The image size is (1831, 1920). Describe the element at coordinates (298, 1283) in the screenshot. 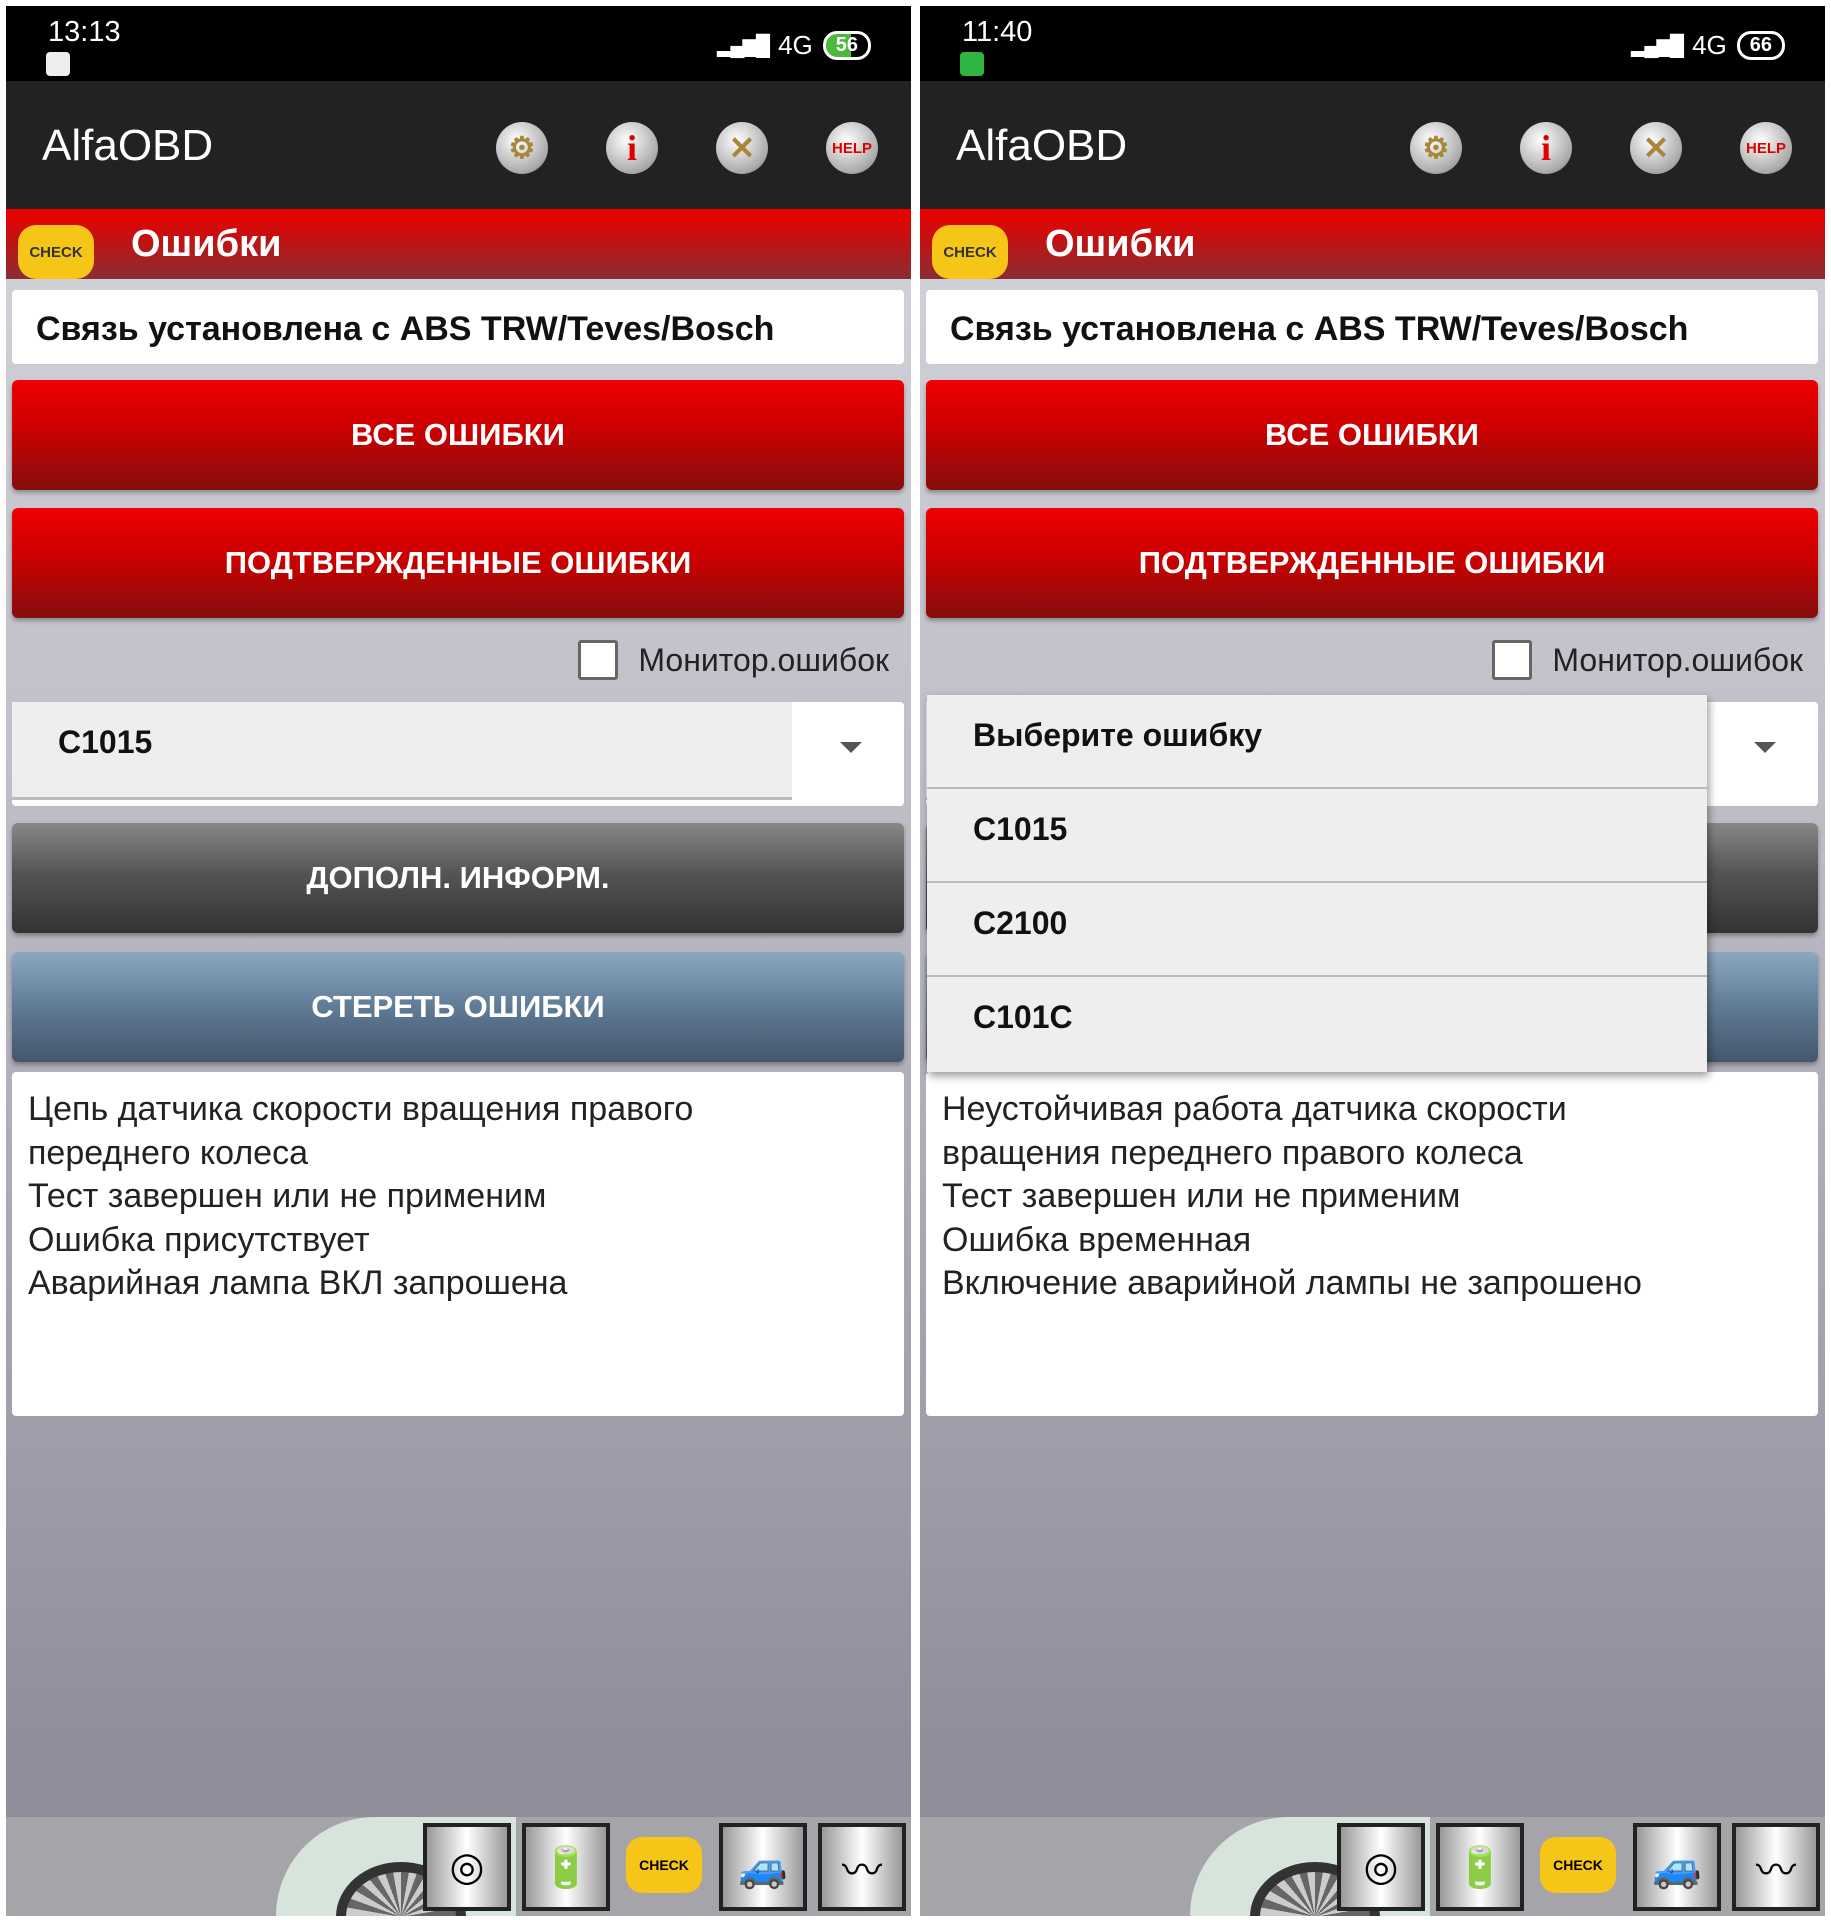

I see `description-line: Аварийная лампа ВКЛ запрошена` at that location.